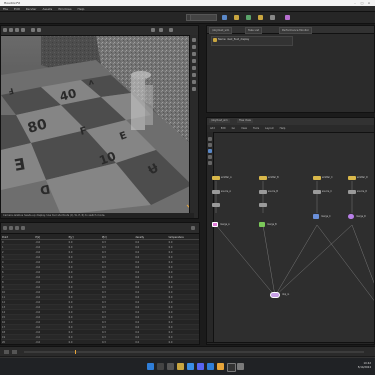  What do you see at coordinates (231, 367) in the screenshot?
I see `terminal-icon` at bounding box center [231, 367].